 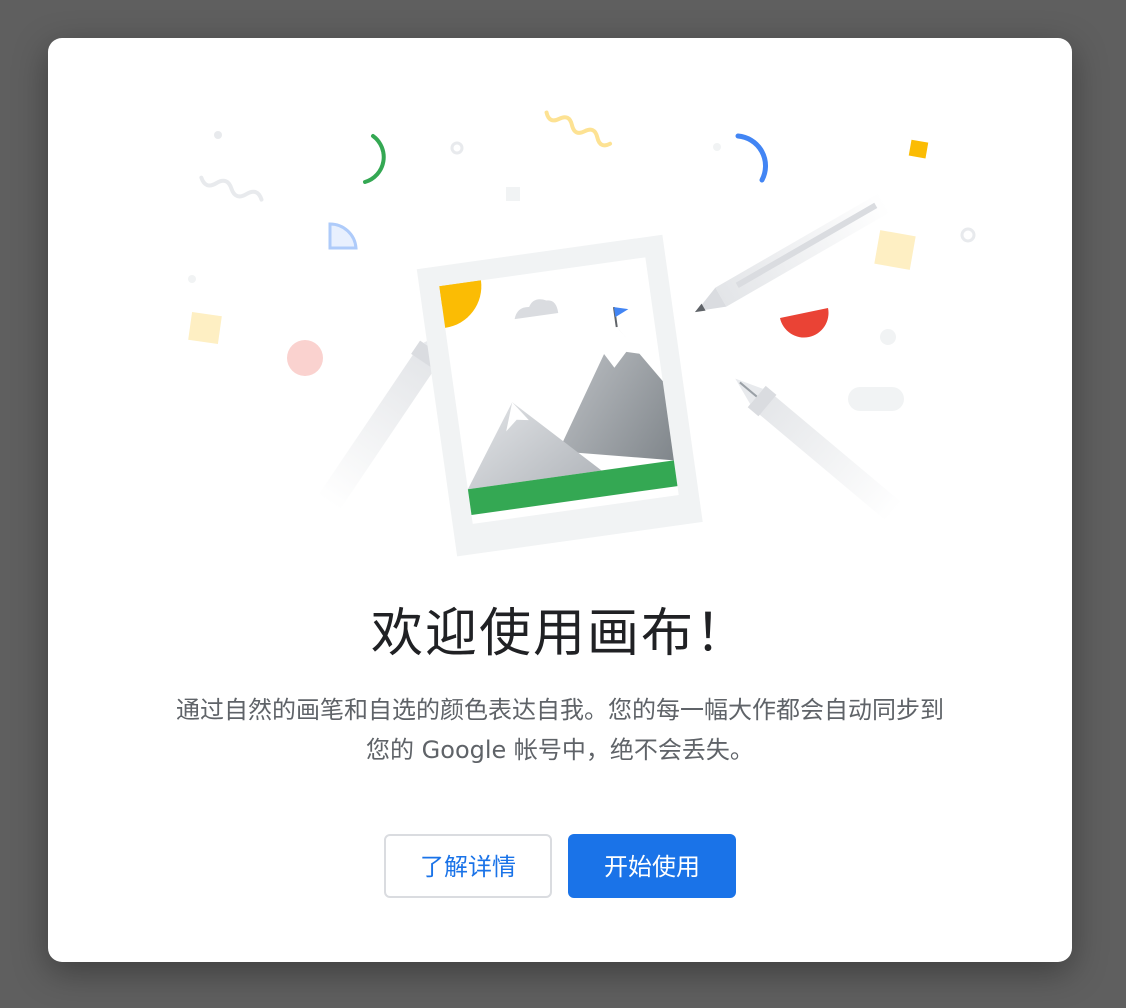 I want to click on canvas-picture-icon, so click(x=559, y=395).